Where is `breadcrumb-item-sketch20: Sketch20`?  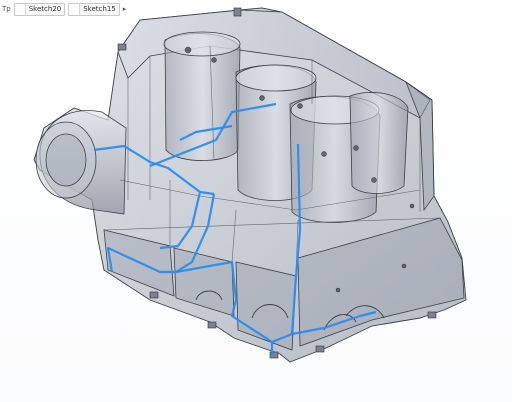 breadcrumb-item-sketch20: Sketch20 is located at coordinates (39, 9).